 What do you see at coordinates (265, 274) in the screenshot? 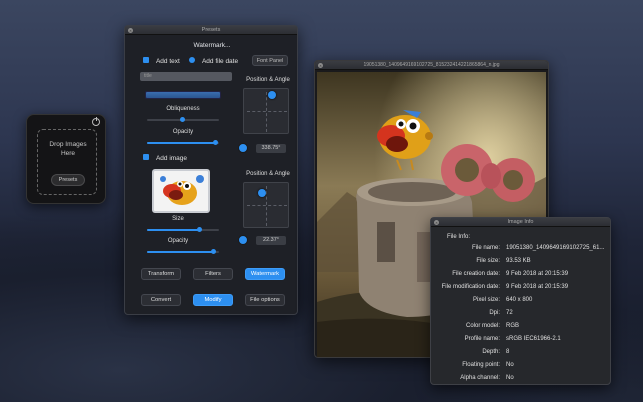
I see `tab-watermark: Watermark` at bounding box center [265, 274].